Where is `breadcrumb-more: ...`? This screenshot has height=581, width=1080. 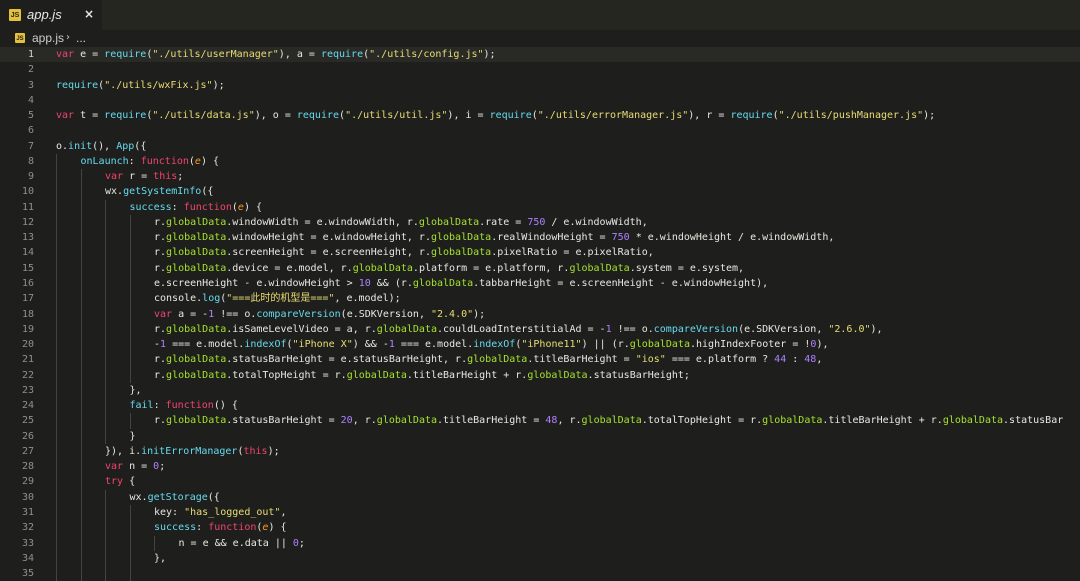
breadcrumb-more: ... is located at coordinates (81, 38).